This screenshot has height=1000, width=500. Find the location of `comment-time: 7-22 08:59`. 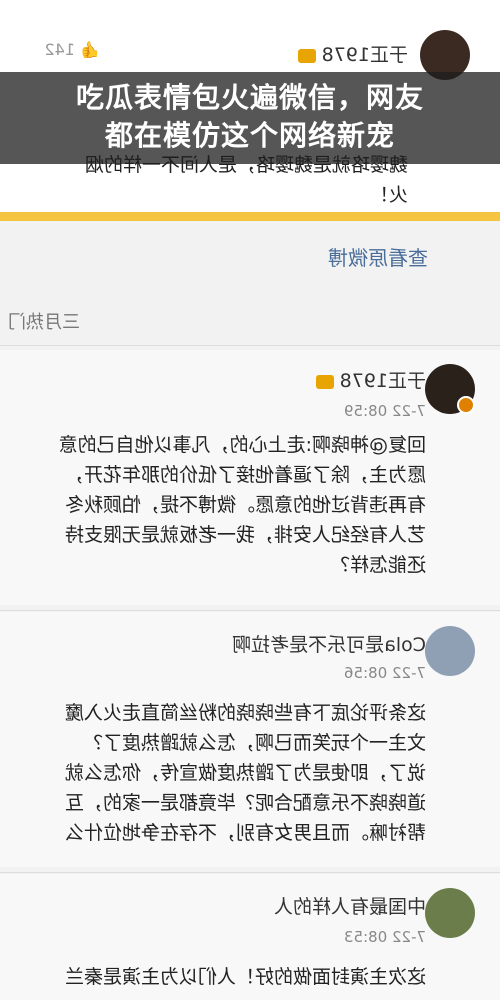

comment-time: 7-22 08:59 is located at coordinates (384, 411).